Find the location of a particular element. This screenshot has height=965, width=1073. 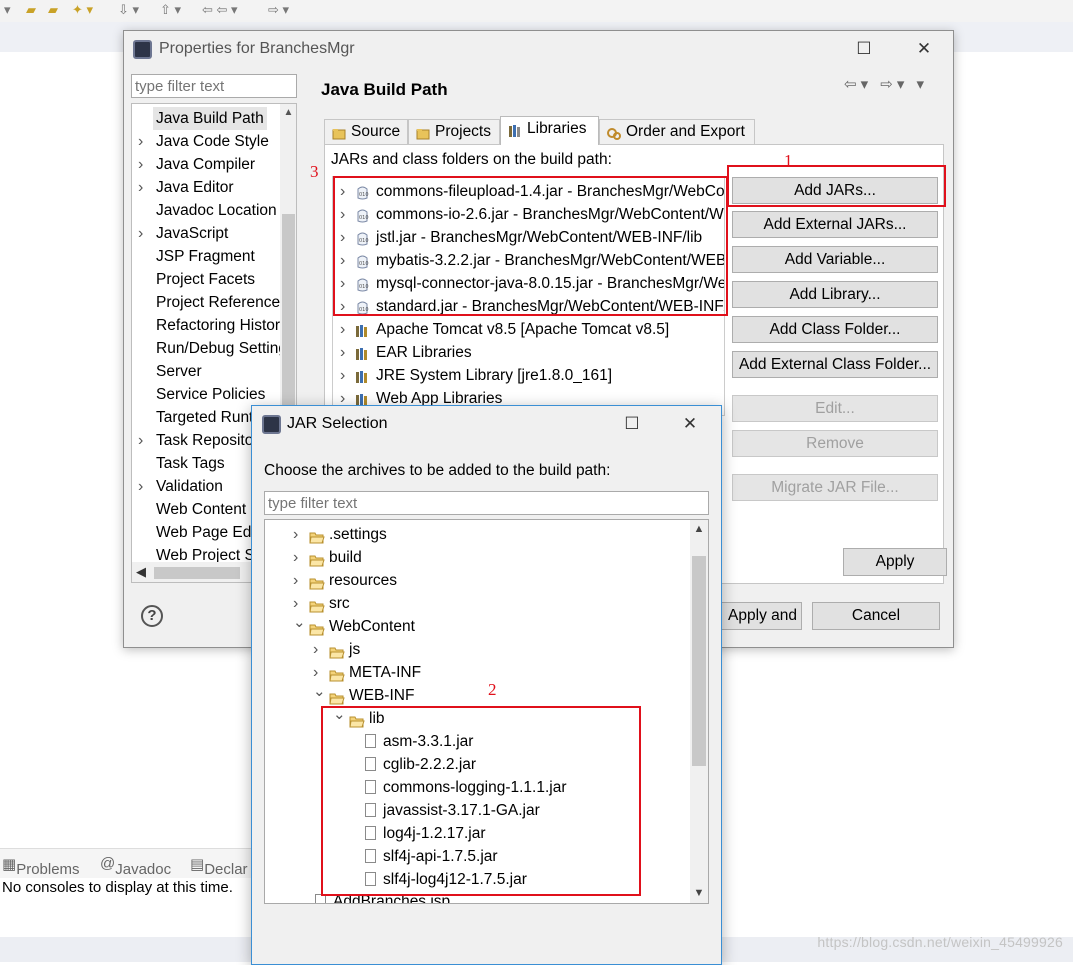

dialog-title: JAR Selection is located at coordinates (337, 423).